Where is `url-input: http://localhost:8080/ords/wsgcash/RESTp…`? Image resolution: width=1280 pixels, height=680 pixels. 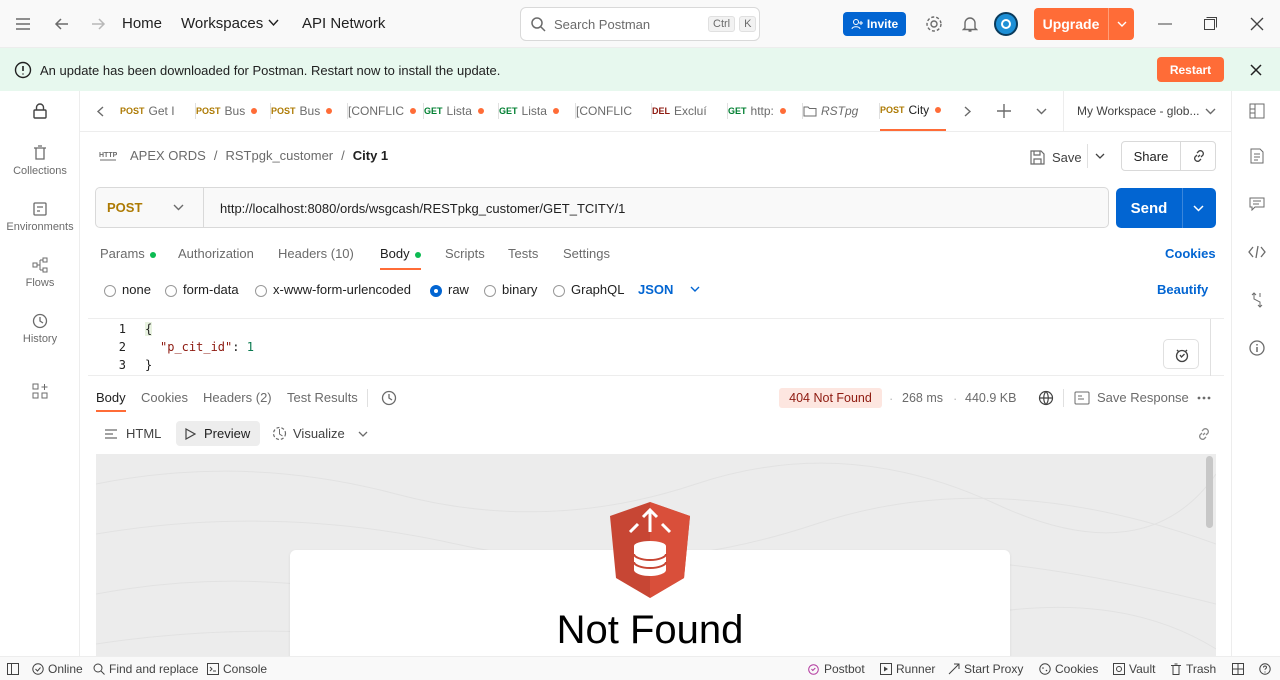 url-input: http://localhost:8080/ords/wsgcash/RESTp… is located at coordinates (422, 208).